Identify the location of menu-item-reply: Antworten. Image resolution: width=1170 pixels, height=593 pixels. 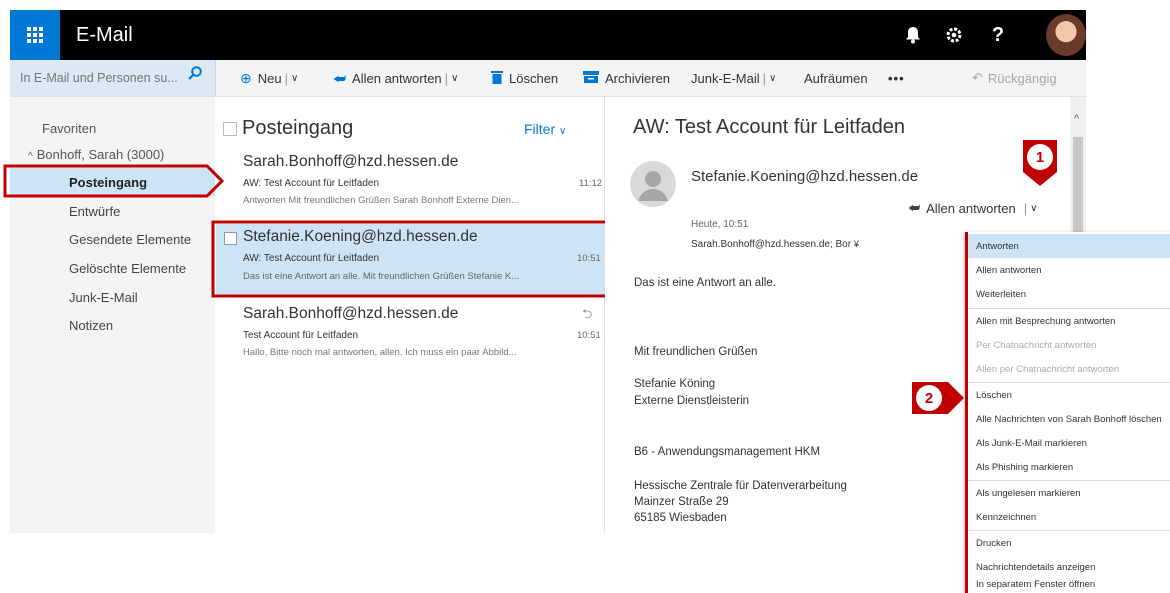
(1069, 246).